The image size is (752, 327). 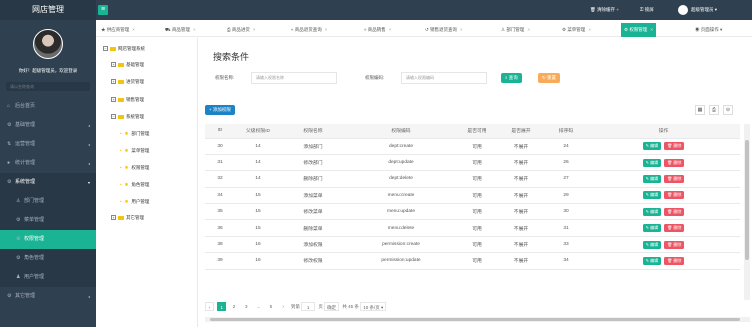 What do you see at coordinates (134, 168) in the screenshot?
I see `tree-node-permission: • ✱ 权限管理` at bounding box center [134, 168].